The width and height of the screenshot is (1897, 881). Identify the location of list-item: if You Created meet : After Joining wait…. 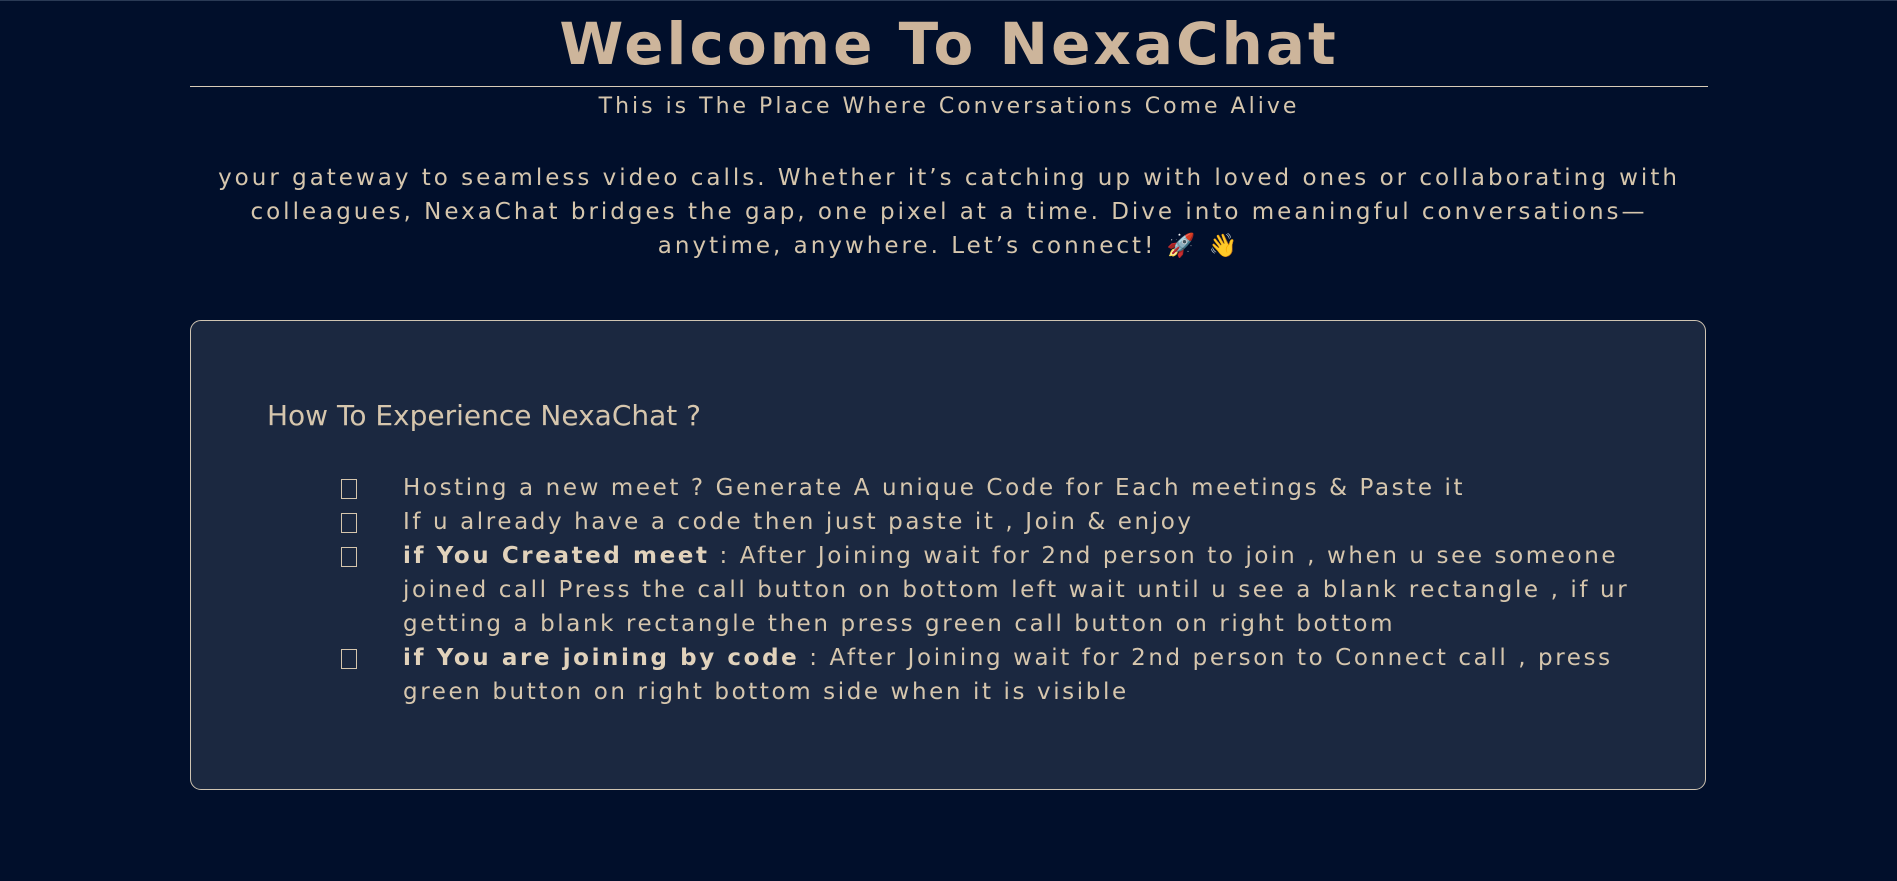
(948, 590).